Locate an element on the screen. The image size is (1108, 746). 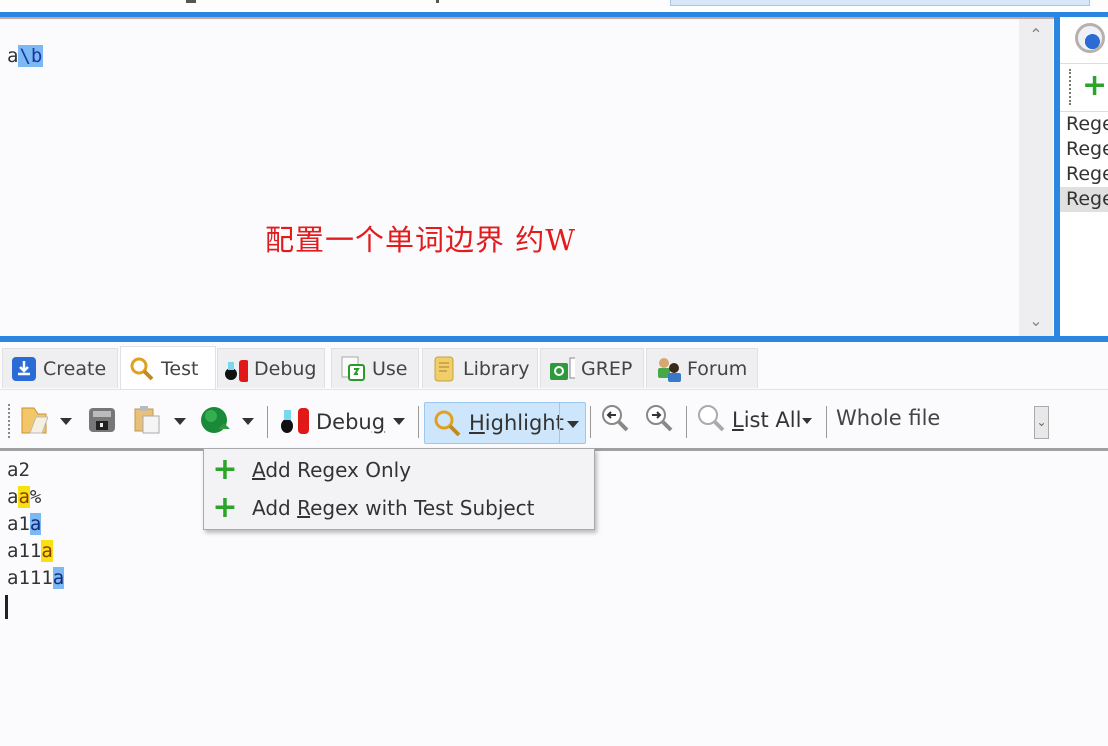
open-button is located at coordinates (34, 422).